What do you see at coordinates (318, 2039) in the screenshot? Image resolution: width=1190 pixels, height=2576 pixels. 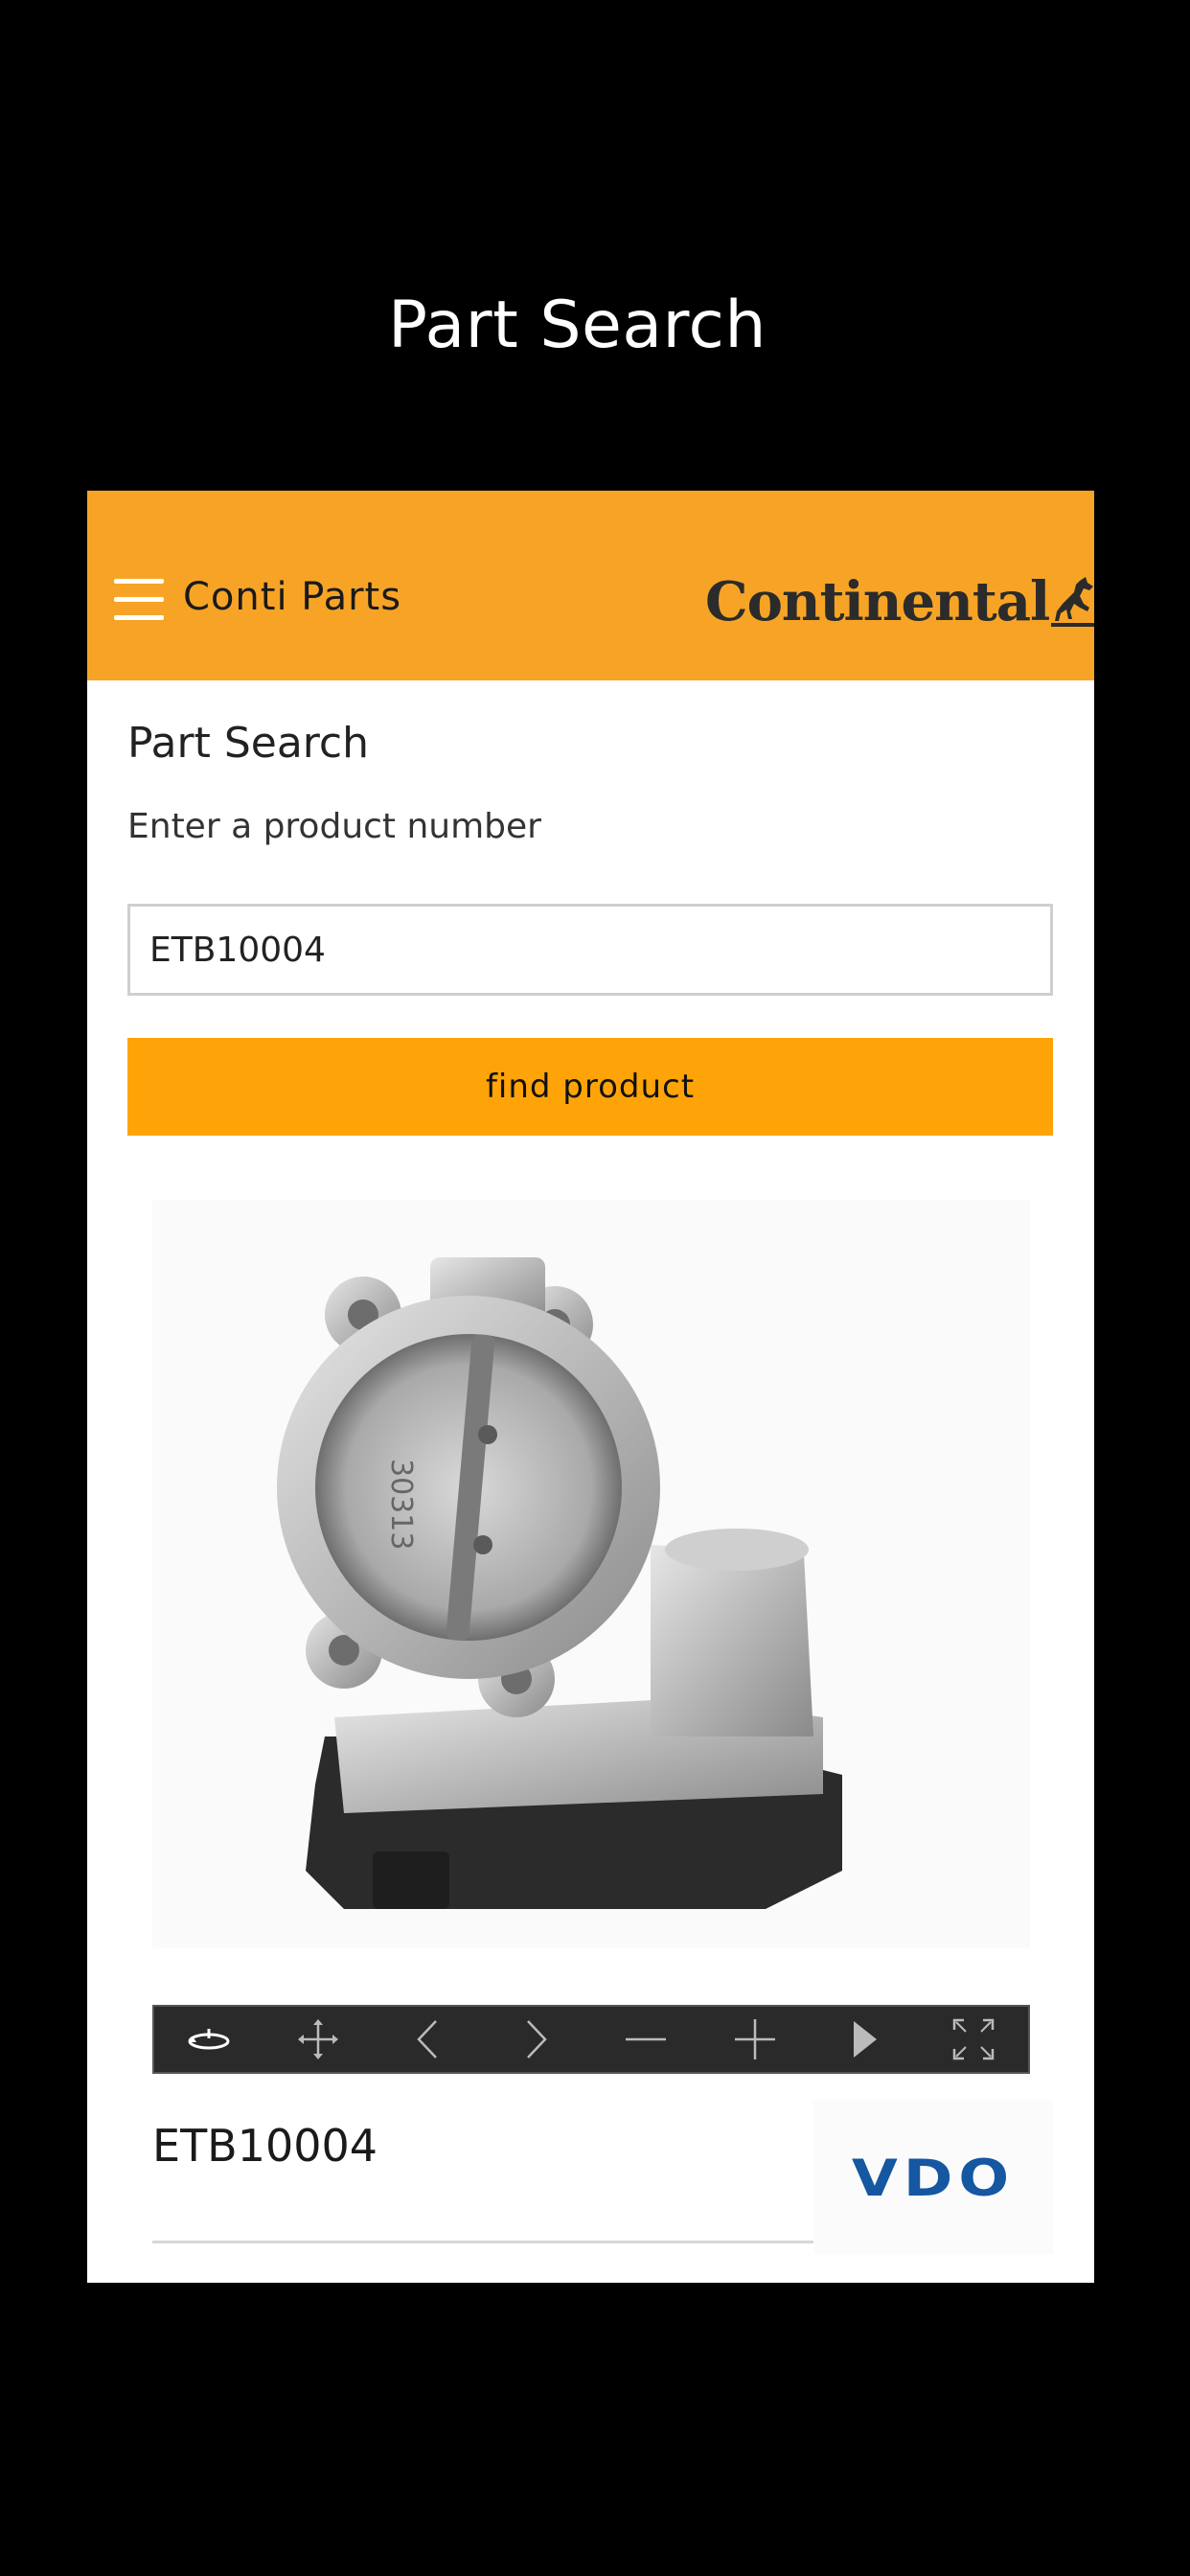 I see `move-icon` at bounding box center [318, 2039].